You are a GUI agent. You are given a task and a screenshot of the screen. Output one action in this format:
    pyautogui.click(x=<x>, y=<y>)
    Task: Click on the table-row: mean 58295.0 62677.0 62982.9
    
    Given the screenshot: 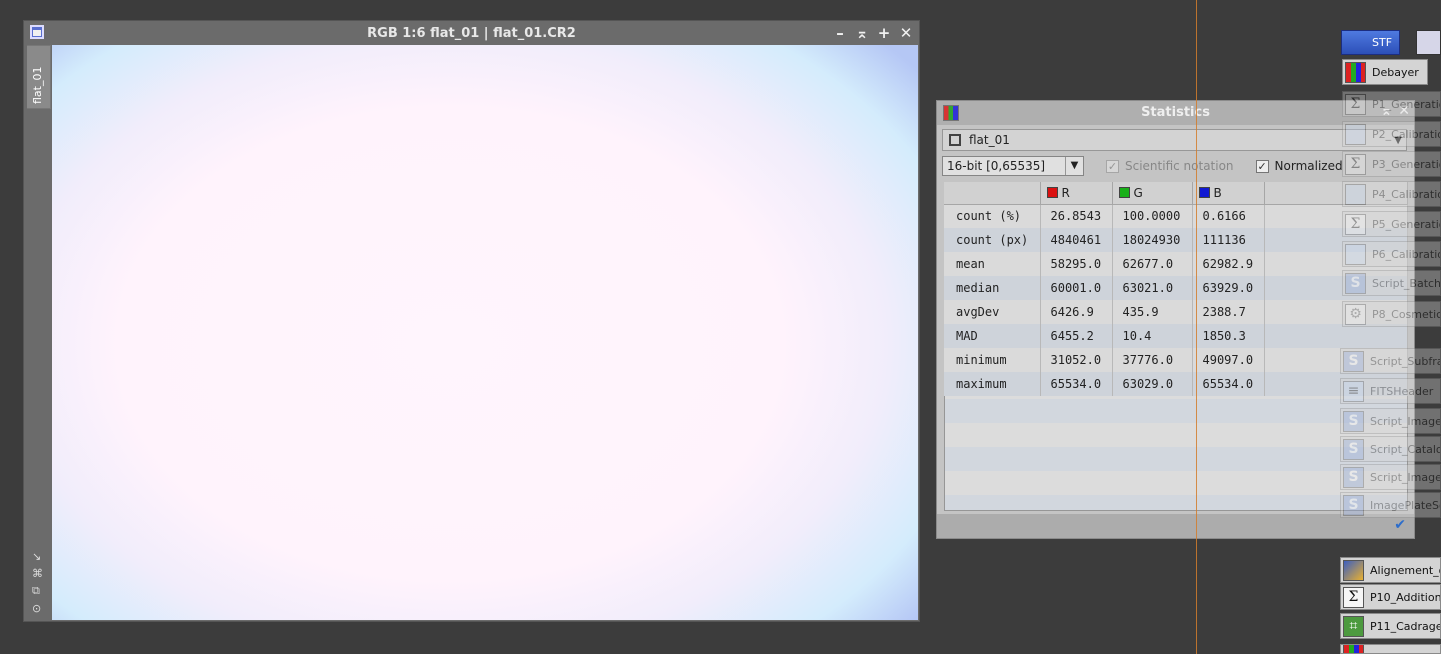 What is the action you would take?
    pyautogui.click(x=1176, y=264)
    